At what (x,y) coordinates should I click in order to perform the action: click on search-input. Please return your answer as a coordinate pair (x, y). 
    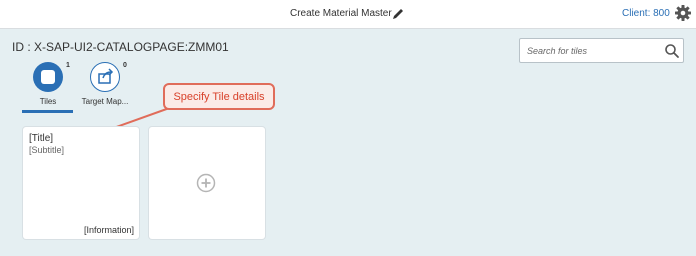
    Looking at the image, I should click on (592, 51).